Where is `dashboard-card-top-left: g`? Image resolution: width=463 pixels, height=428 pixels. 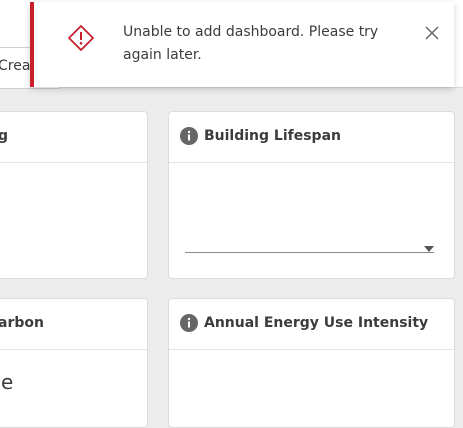
dashboard-card-top-left: g is located at coordinates (74, 195).